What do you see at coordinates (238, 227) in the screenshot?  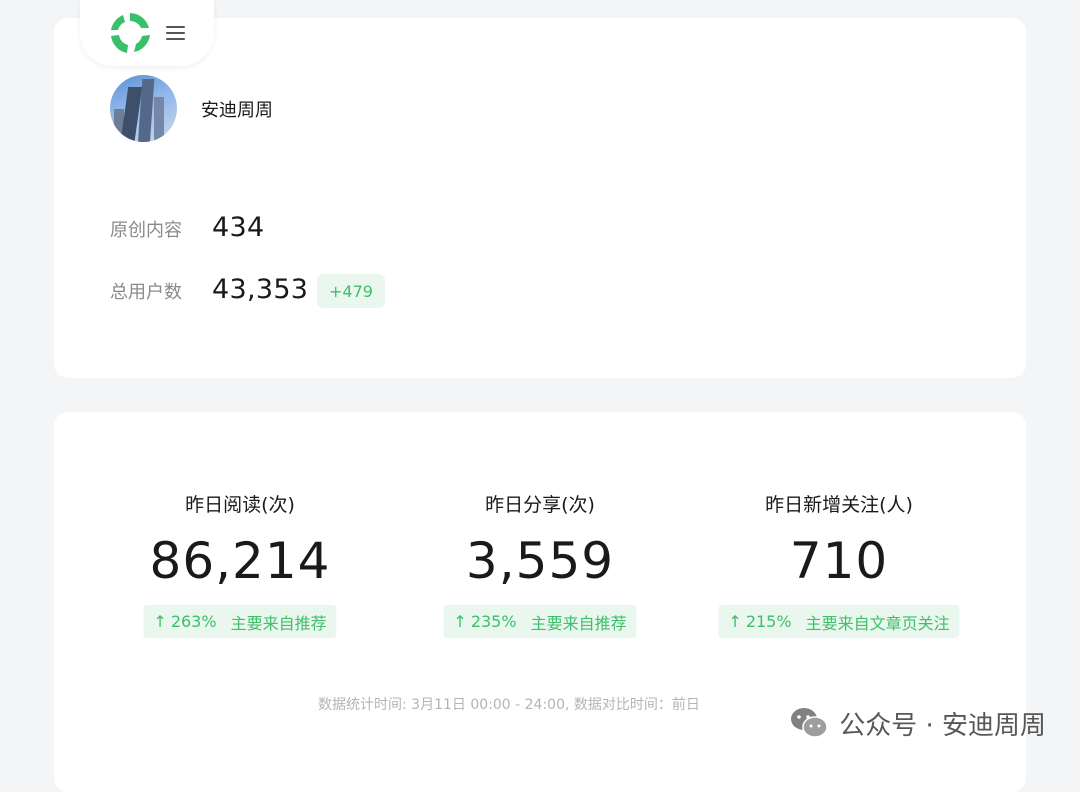 I see `original-content-value: 434` at bounding box center [238, 227].